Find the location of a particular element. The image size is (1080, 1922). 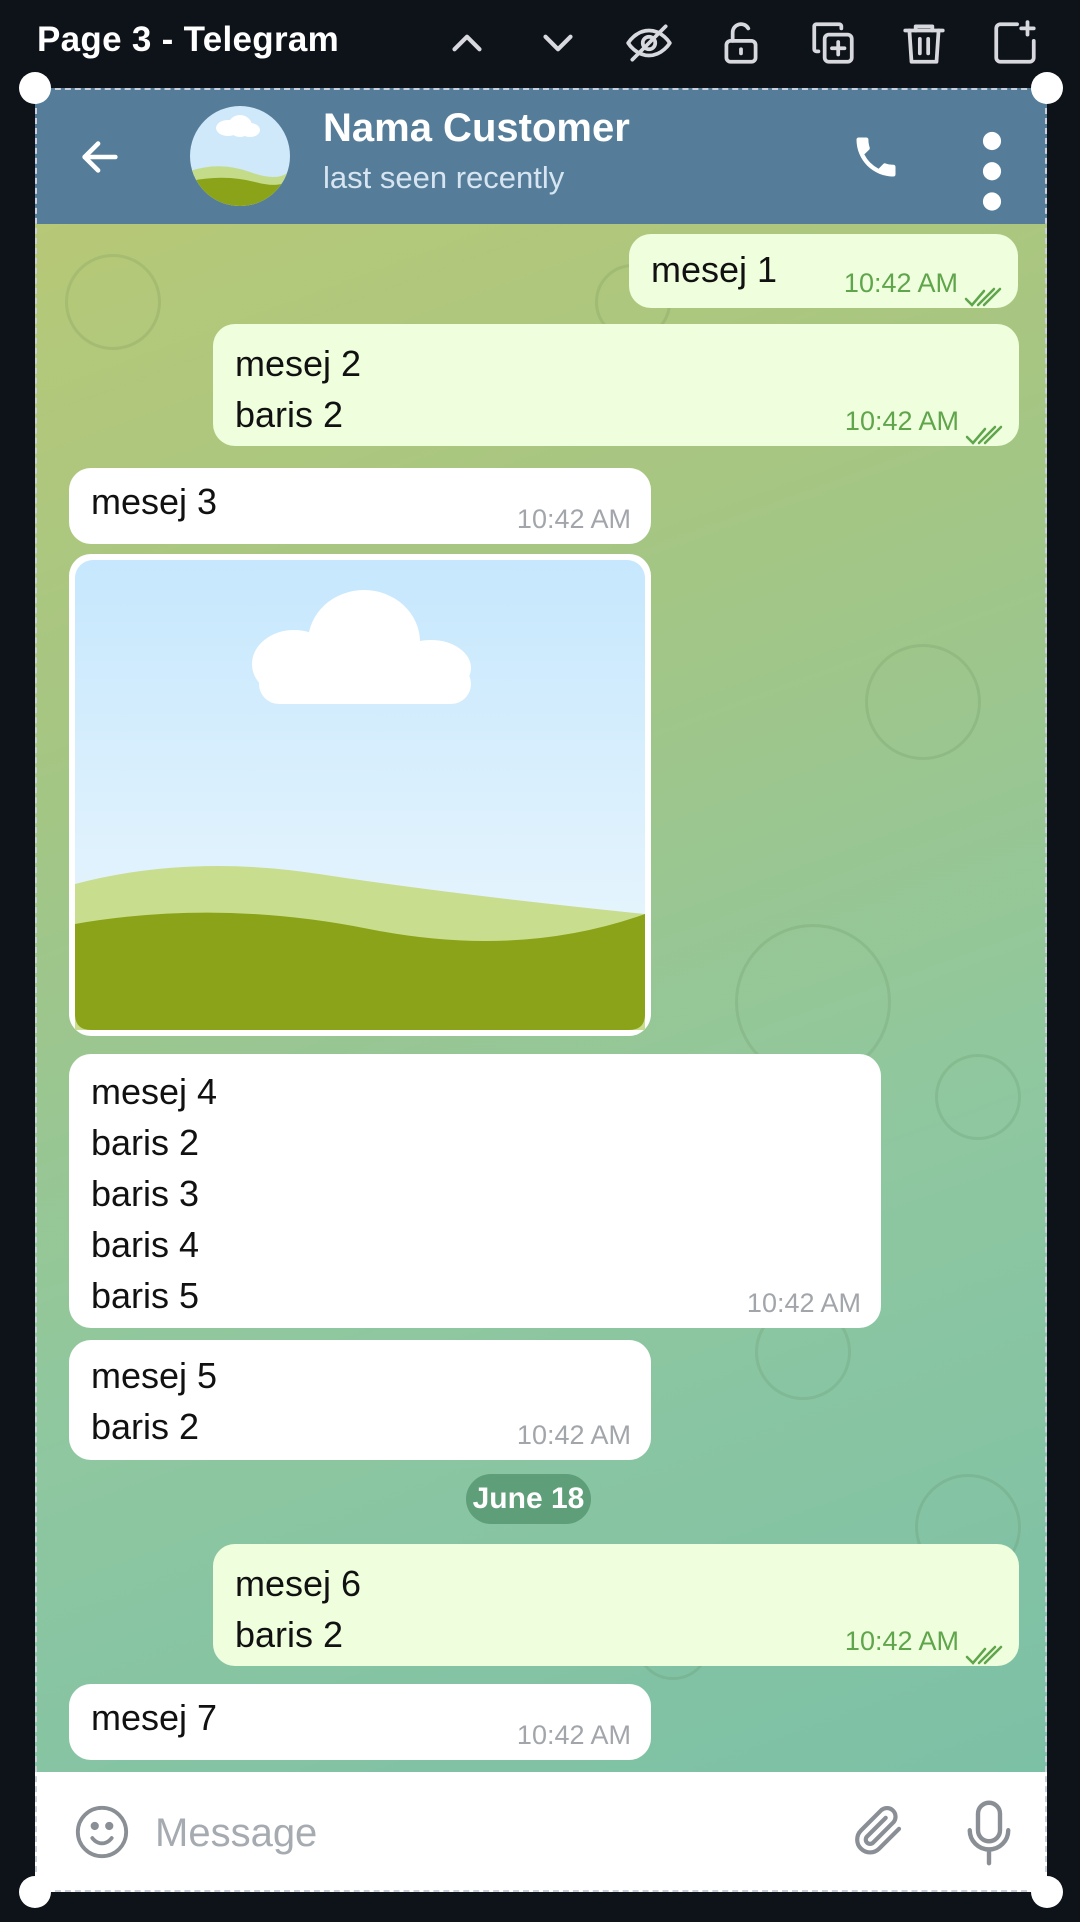

message-bubble-outgoing: mesej 2 baris 2 10:42 AM is located at coordinates (616, 385).